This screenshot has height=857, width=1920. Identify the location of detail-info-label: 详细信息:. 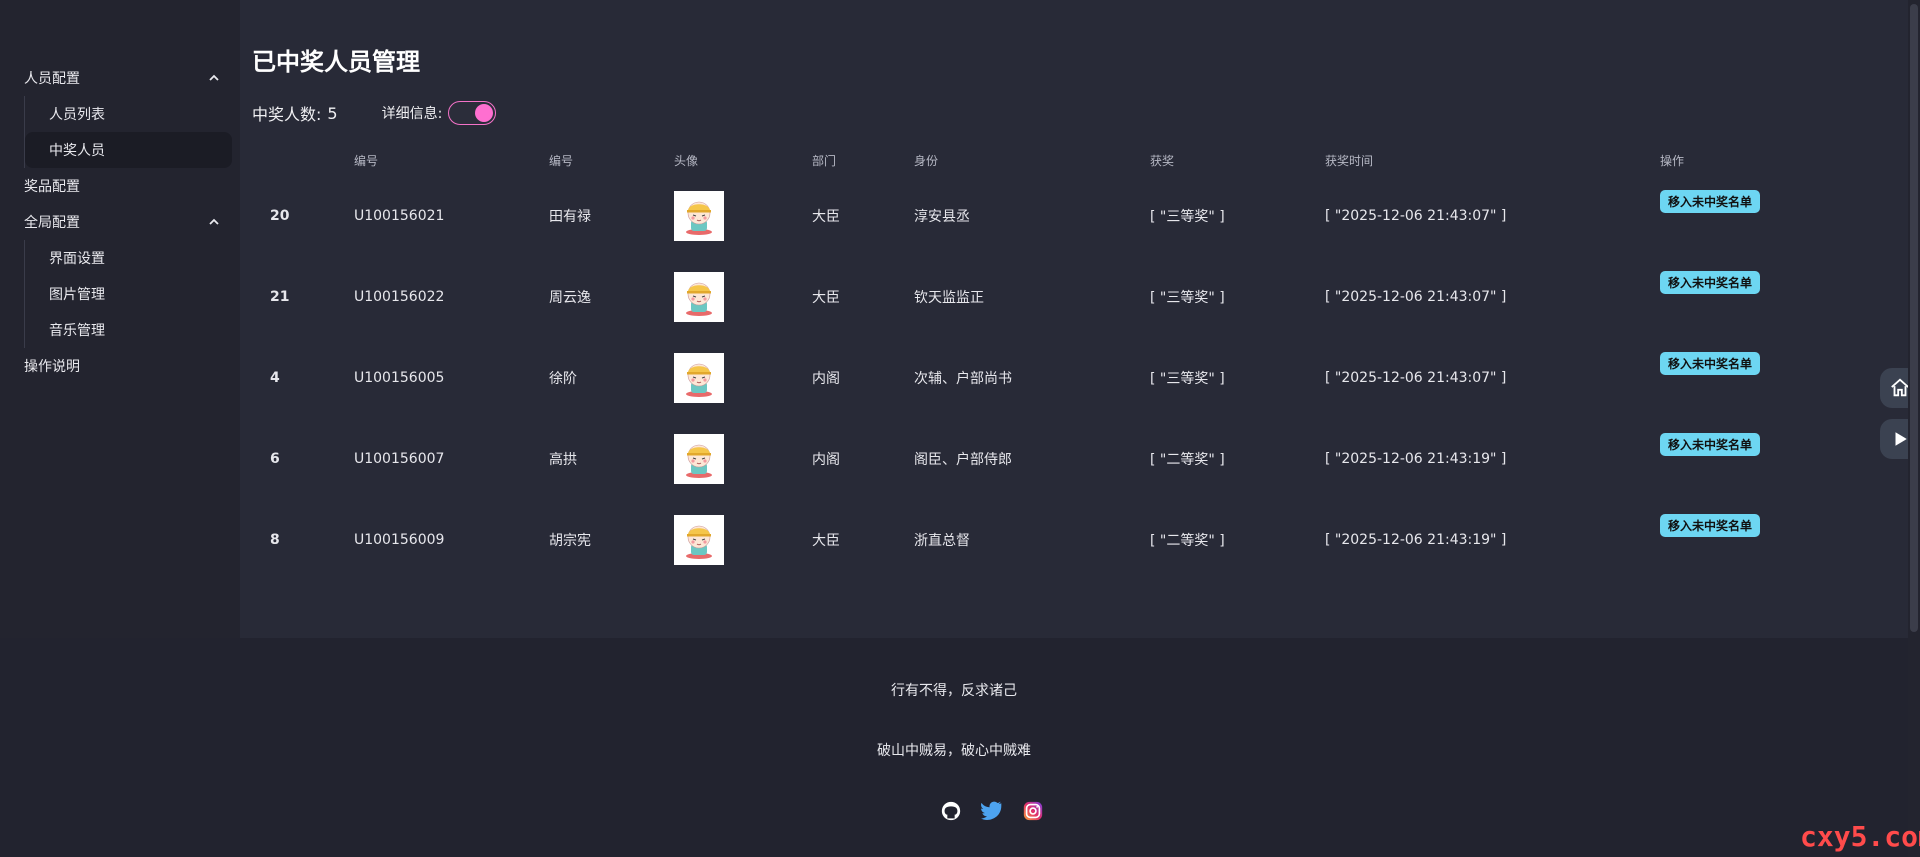
(412, 114).